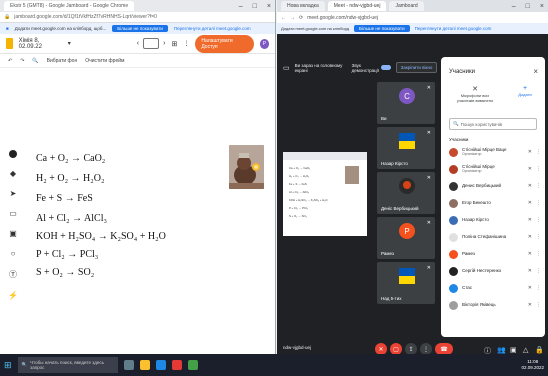  I want to click on eraser-icon: ◆, so click(13, 173).